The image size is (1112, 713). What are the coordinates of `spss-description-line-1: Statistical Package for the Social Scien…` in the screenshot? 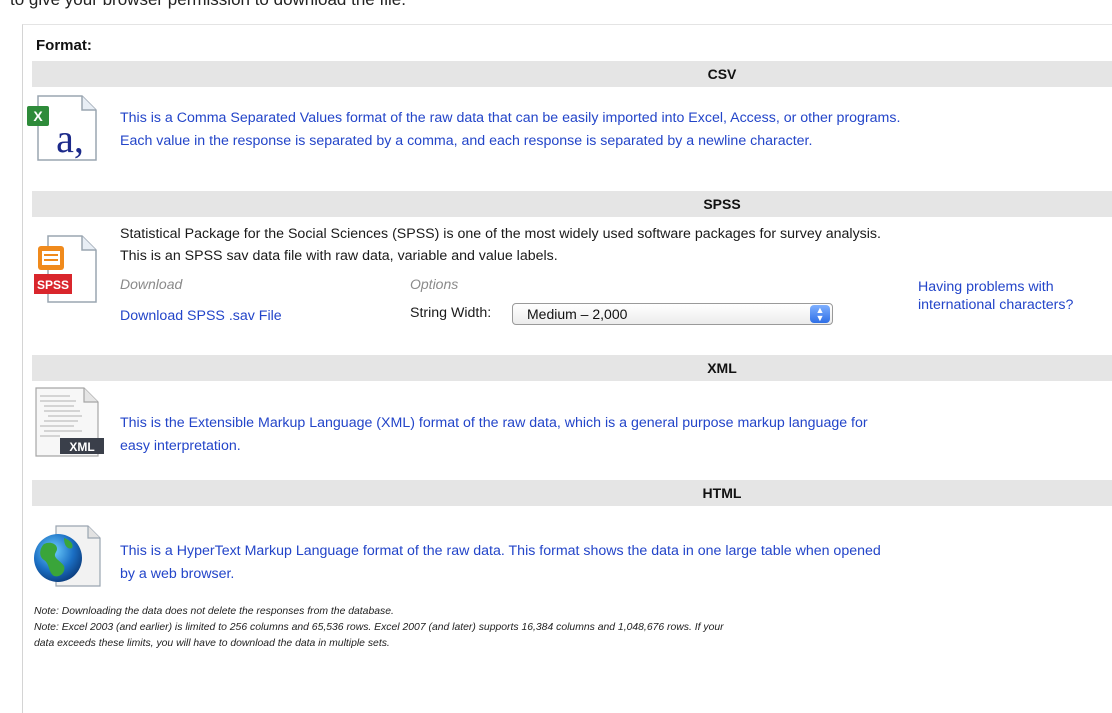 It's located at (500, 234).